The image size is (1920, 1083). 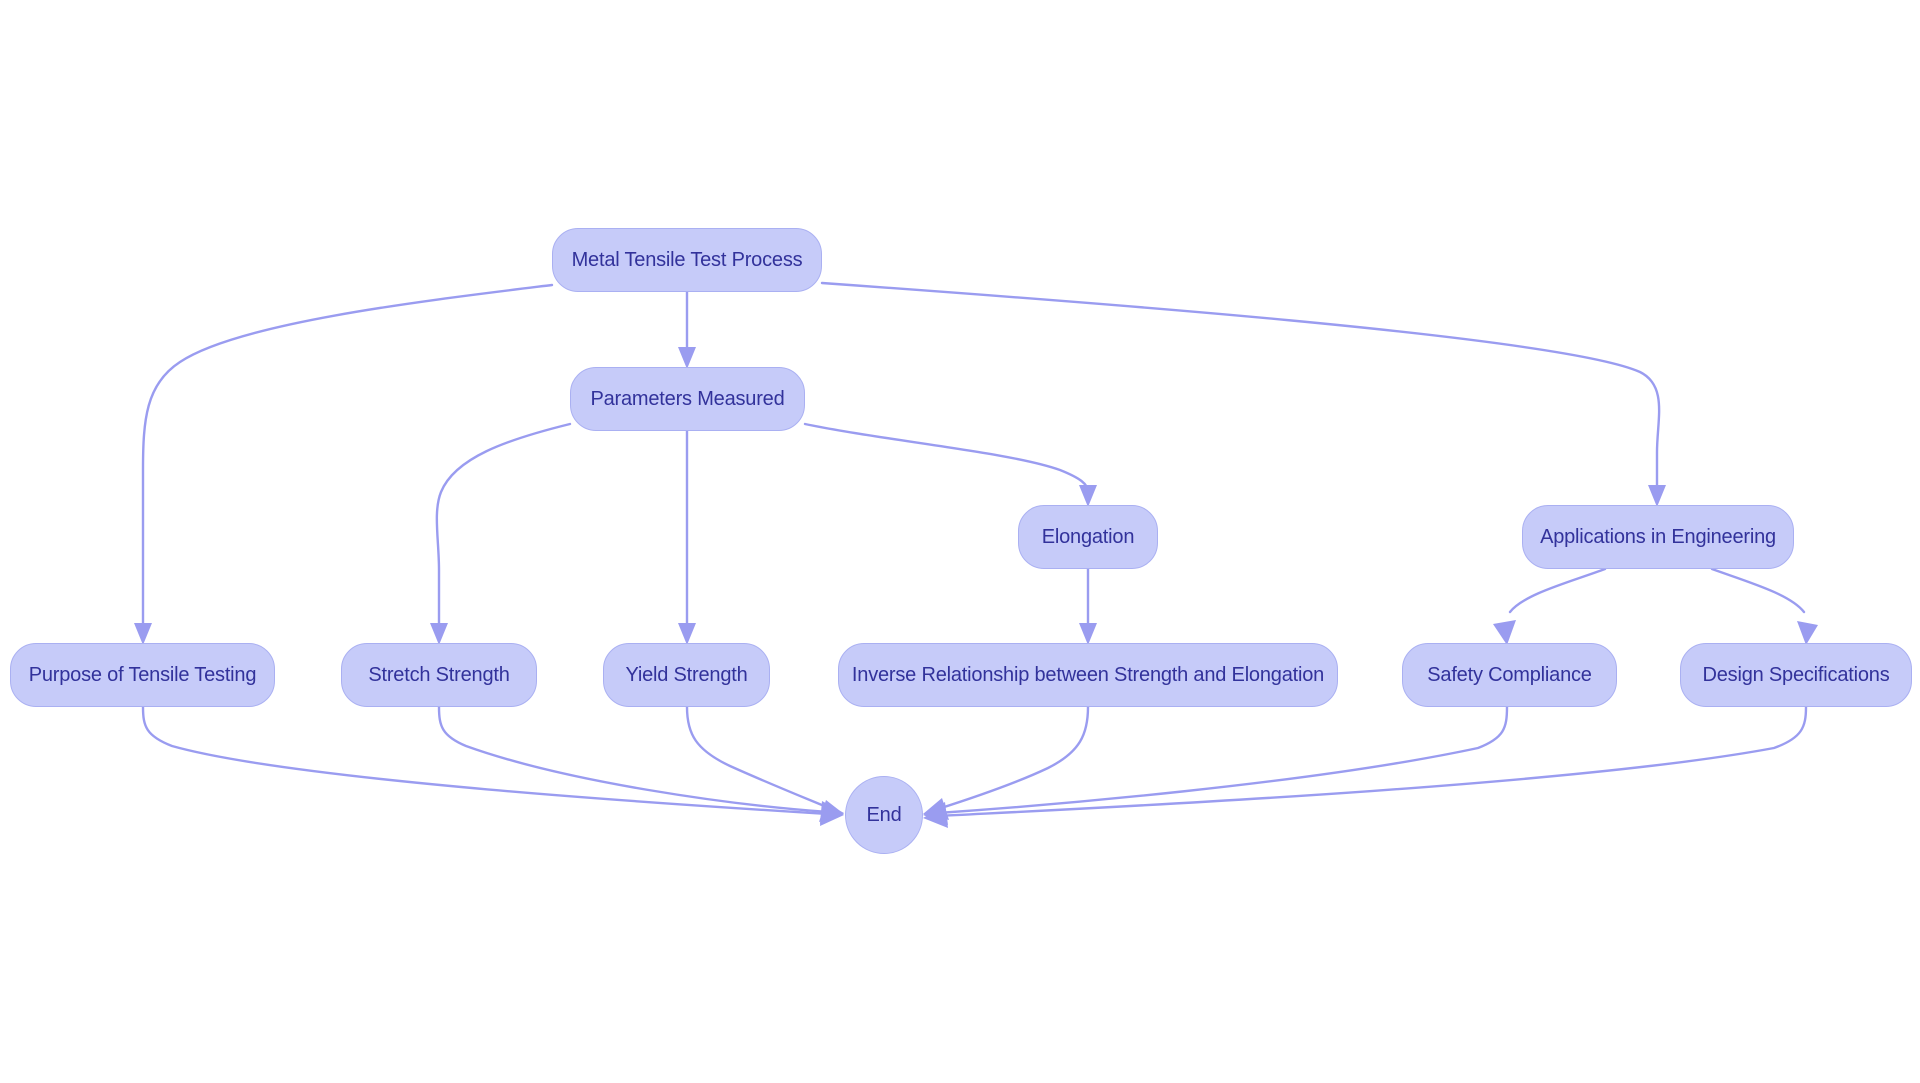 I want to click on node-label: Applications in Engineering, so click(x=1658, y=537).